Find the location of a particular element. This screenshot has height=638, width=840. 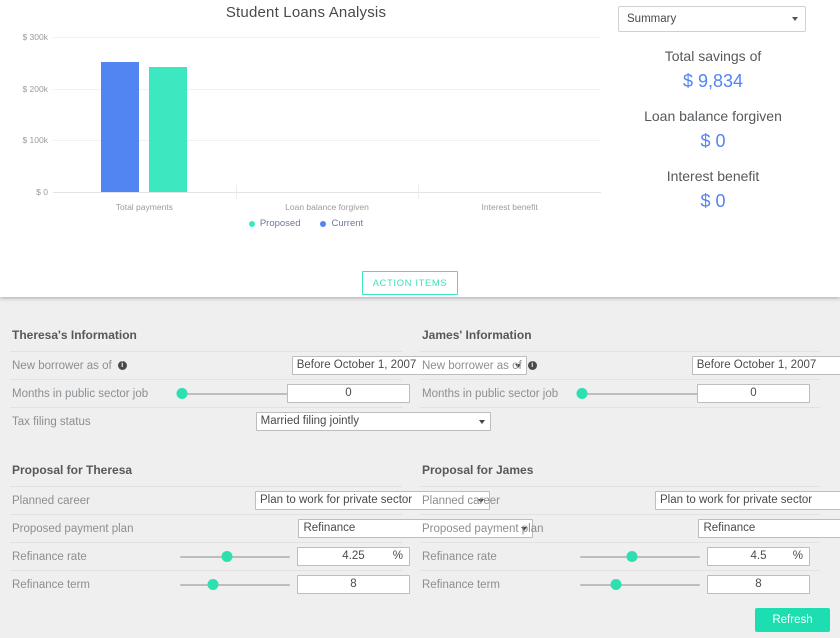

new-borrower-label-theresa: New borrower as of i is located at coordinates (68, 366).